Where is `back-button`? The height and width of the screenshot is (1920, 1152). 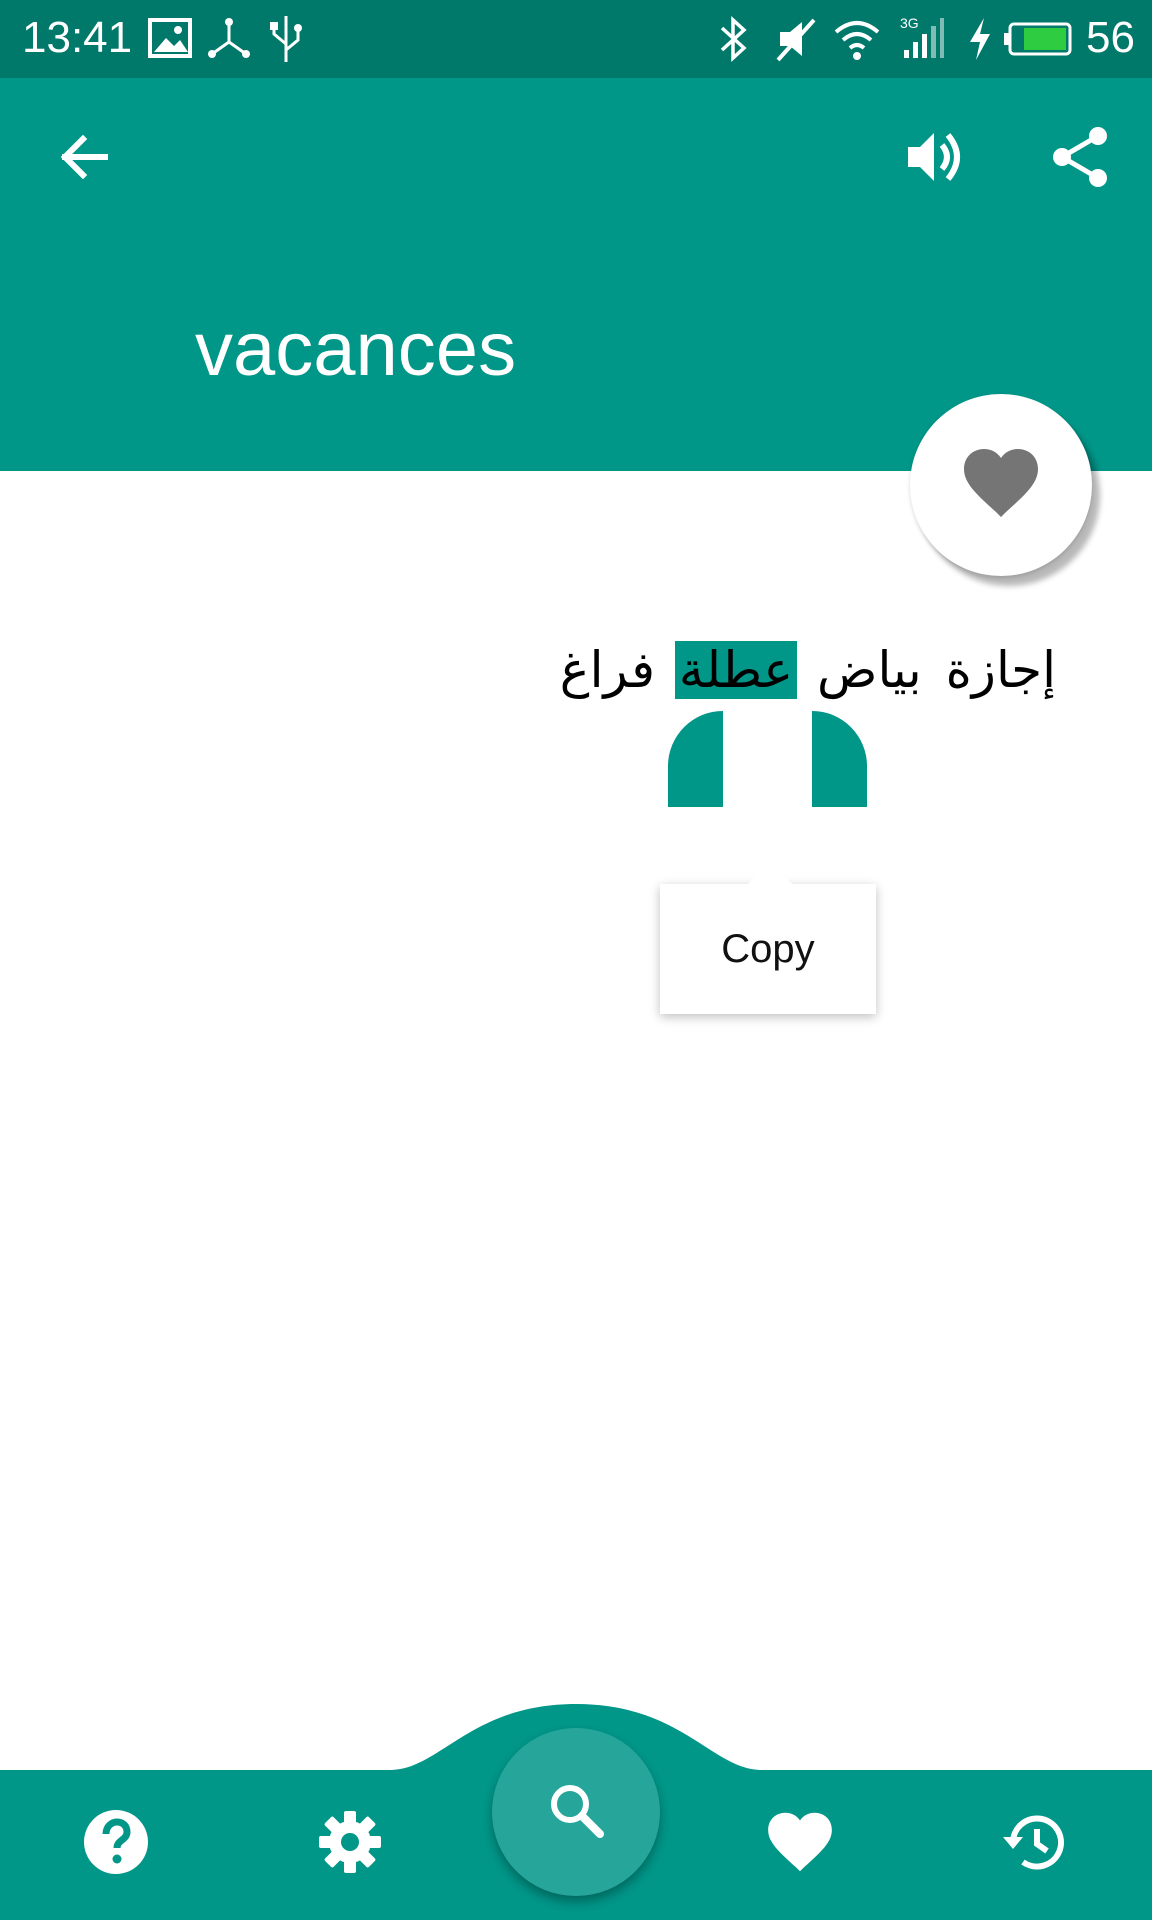 back-button is located at coordinates (84, 159).